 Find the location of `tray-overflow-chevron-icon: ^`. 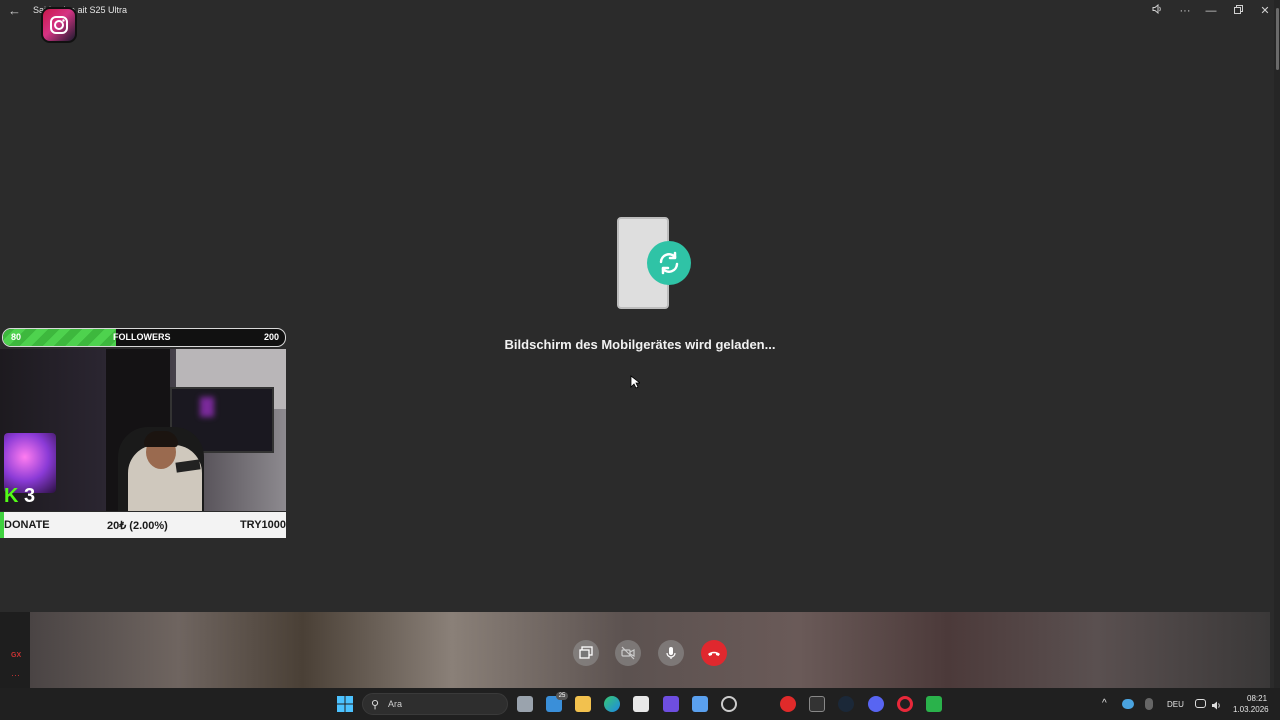

tray-overflow-chevron-icon: ^ is located at coordinates (1104, 703).